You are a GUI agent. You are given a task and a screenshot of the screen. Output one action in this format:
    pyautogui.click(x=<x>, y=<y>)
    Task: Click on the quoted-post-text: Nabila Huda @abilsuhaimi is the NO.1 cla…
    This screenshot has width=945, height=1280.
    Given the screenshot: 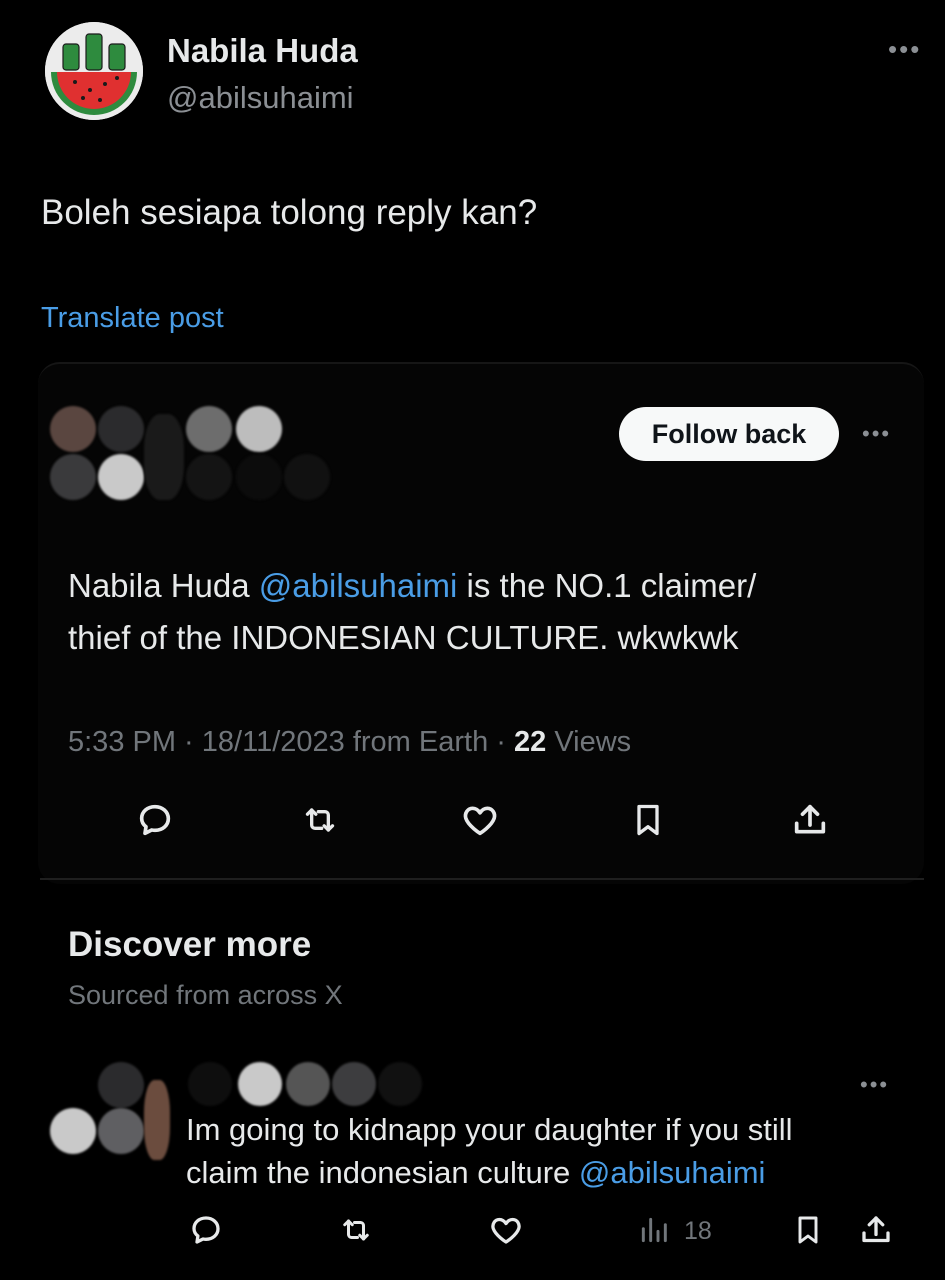 What is the action you would take?
    pyautogui.click(x=488, y=612)
    